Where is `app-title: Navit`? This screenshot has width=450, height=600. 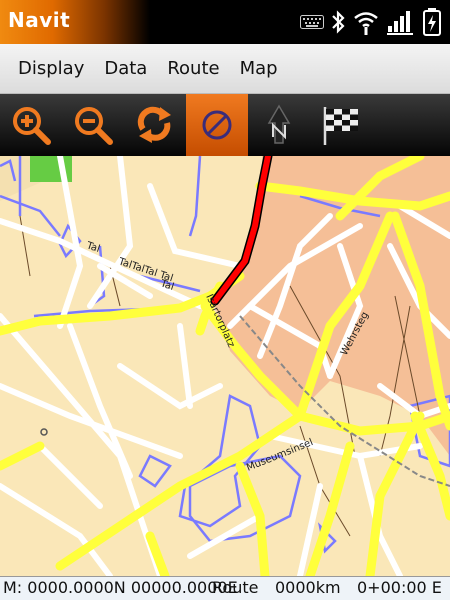
app-title: Navit is located at coordinates (39, 20).